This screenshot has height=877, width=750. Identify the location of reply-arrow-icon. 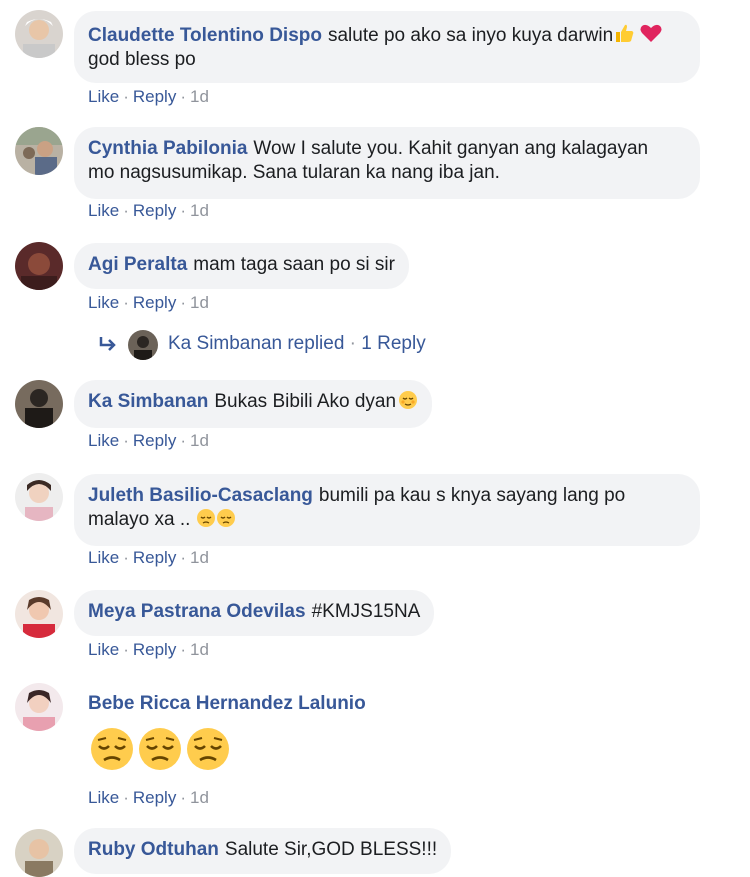
(108, 344).